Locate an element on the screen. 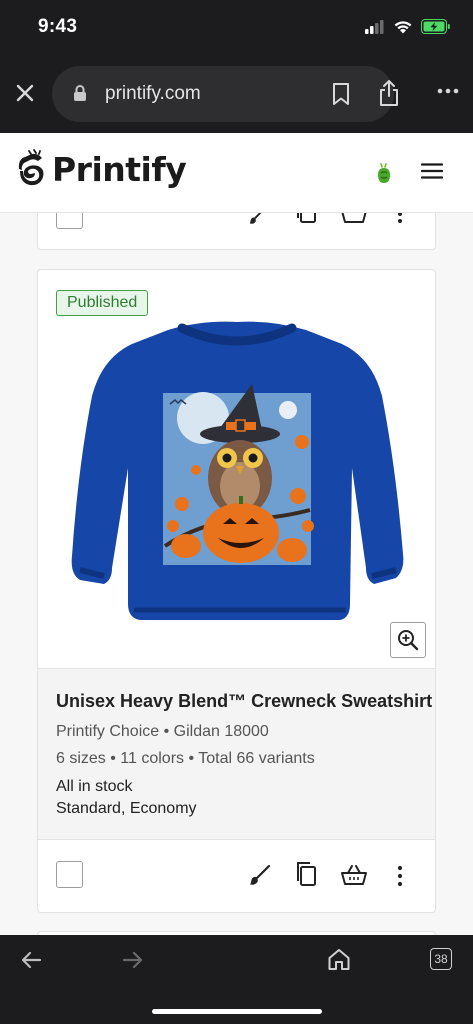  shipping-methods: Standard, Economy is located at coordinates (126, 808).